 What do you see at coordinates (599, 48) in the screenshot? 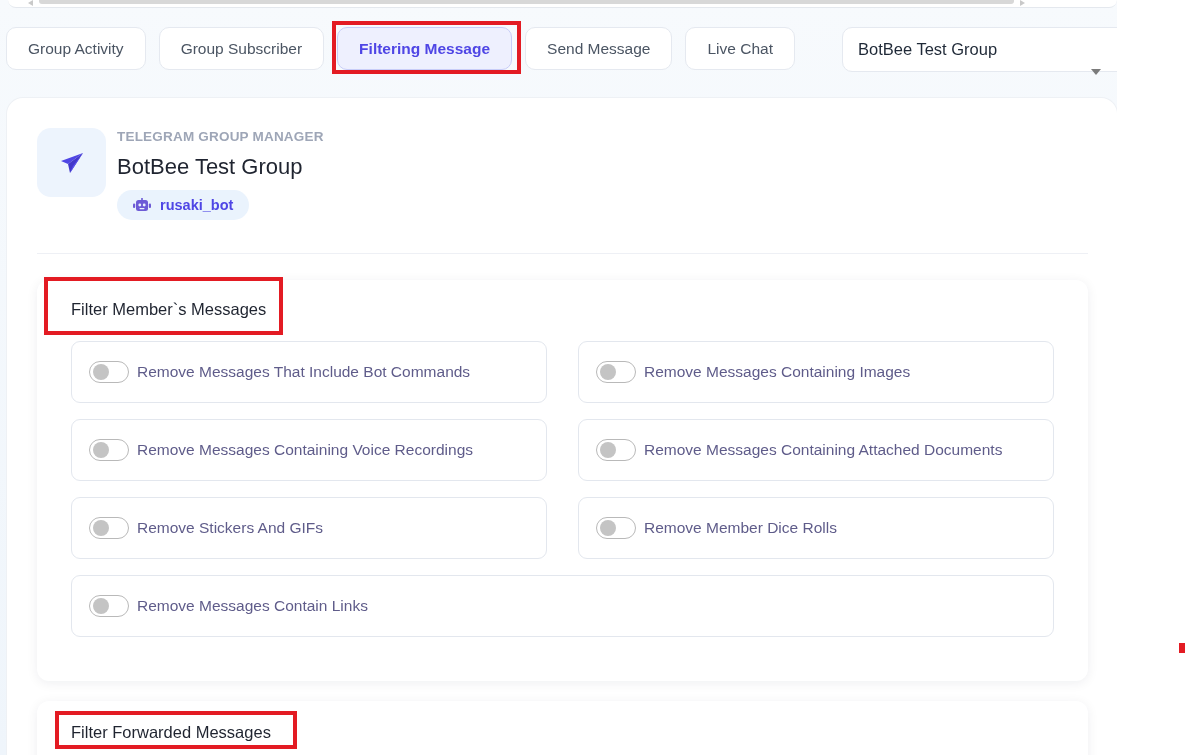
I see `tab: Send Message` at bounding box center [599, 48].